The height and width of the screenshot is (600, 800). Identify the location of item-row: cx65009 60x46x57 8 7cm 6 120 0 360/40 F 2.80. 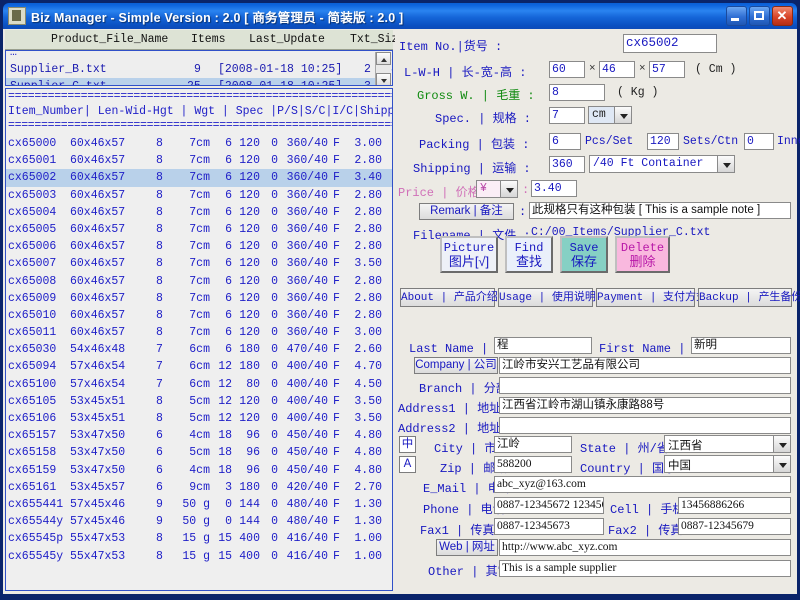
(199, 298).